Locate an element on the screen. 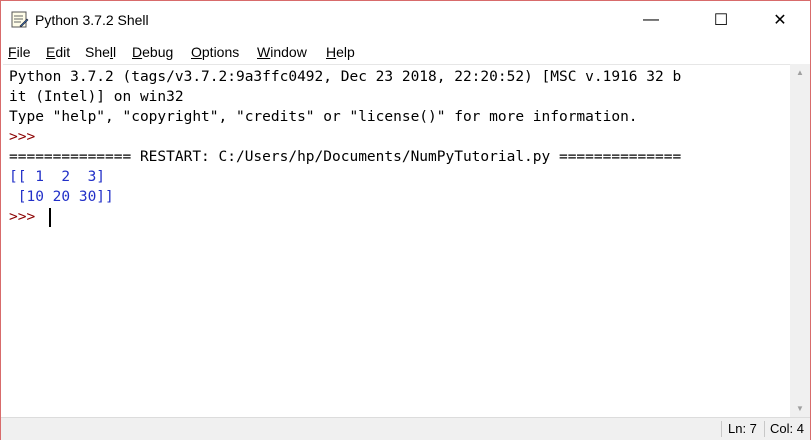  menu-shell-pre: She is located at coordinates (97, 52).